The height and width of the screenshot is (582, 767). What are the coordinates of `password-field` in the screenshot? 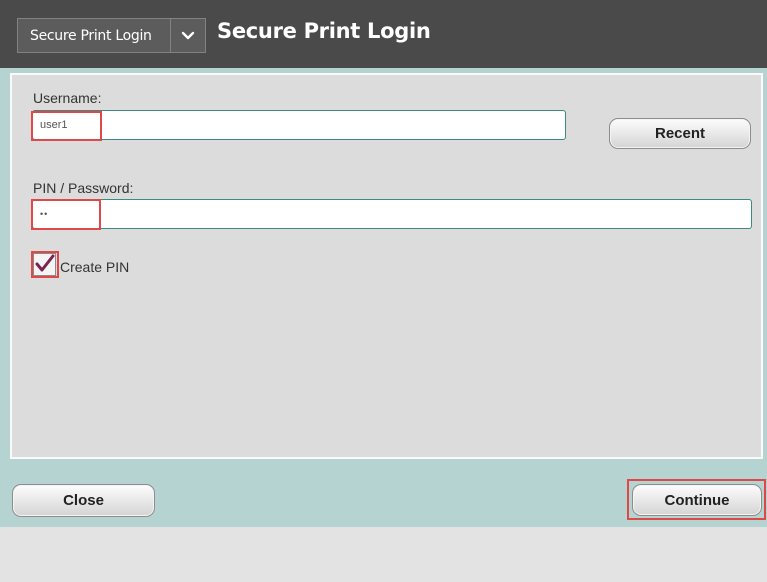 It's located at (392, 214).